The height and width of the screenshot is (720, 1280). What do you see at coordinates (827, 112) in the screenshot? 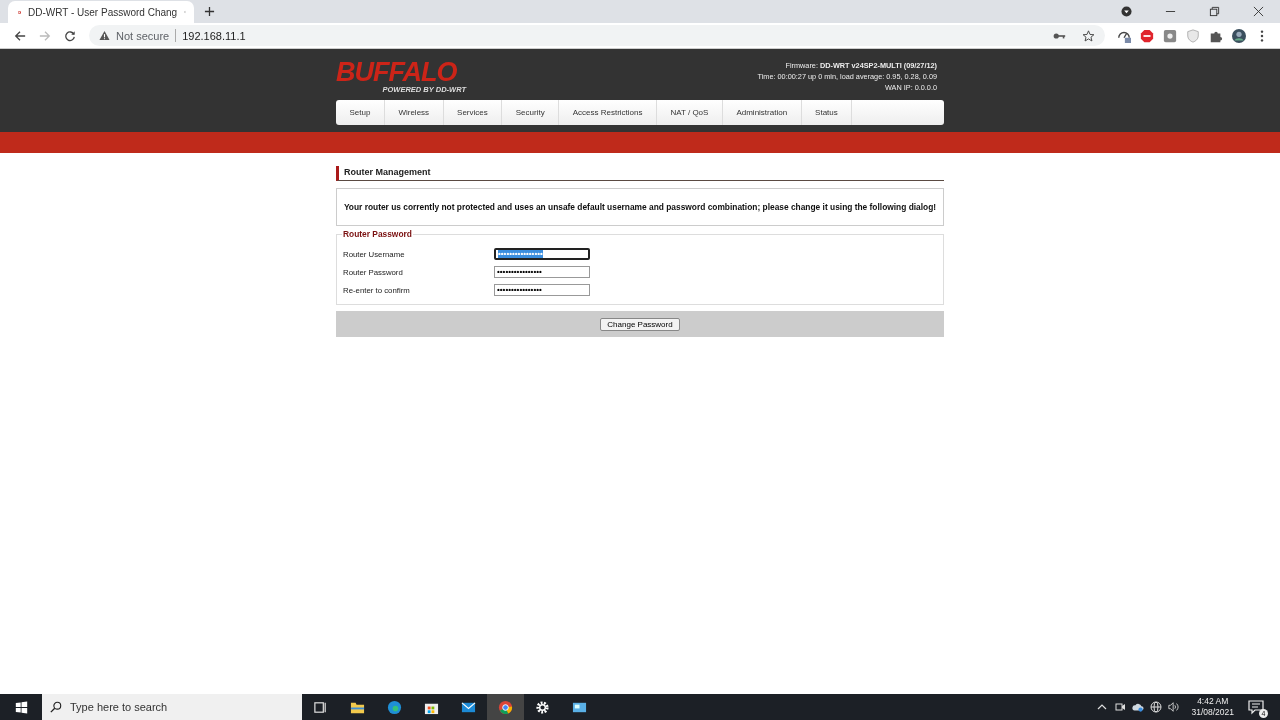
I see `menu-tab: Status` at bounding box center [827, 112].